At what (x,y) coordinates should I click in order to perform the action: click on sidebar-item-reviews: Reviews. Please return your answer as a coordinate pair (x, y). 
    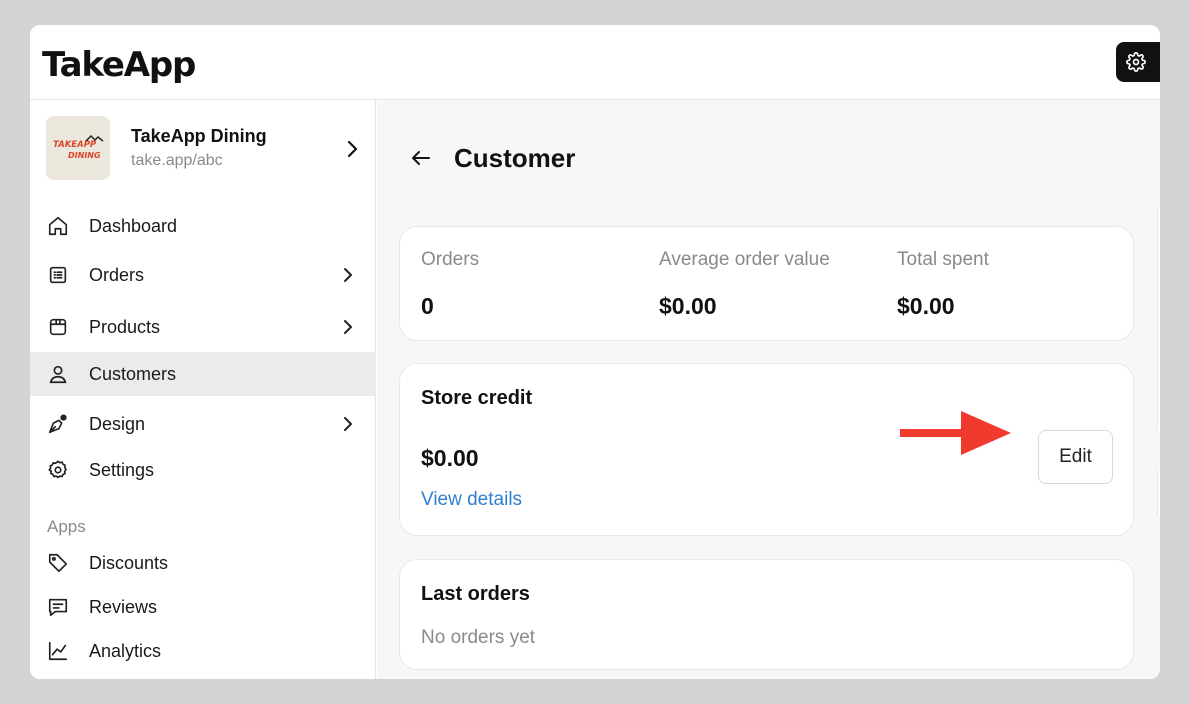
    Looking at the image, I should click on (203, 607).